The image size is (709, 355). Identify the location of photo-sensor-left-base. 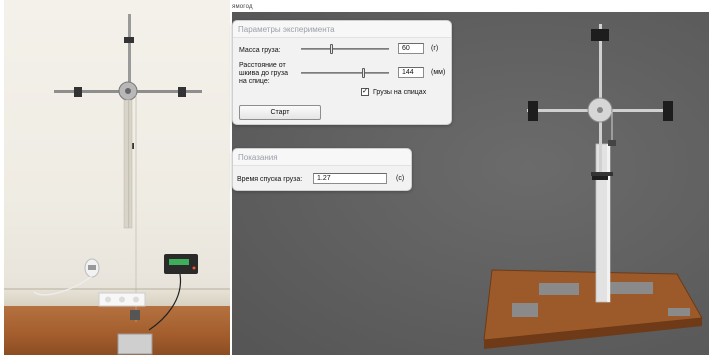
(92, 267).